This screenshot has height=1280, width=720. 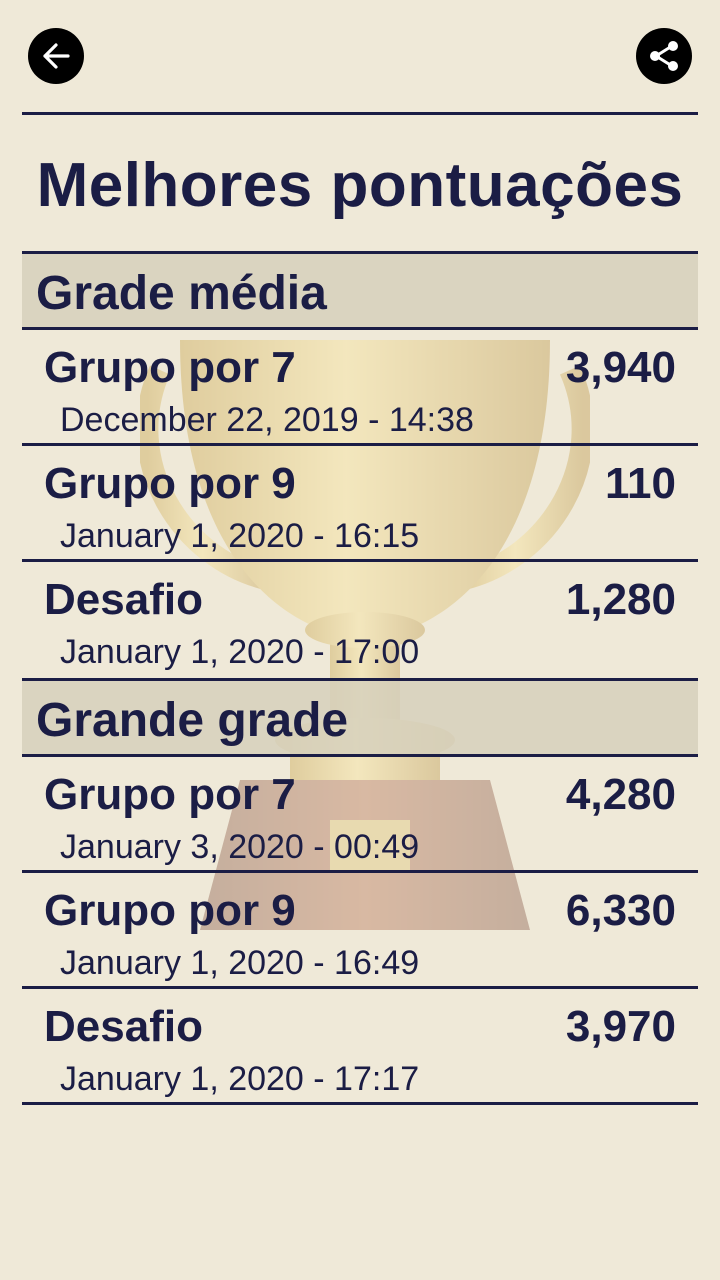 I want to click on score-row: Desafio 3,970 January 1, 2020 - 17:17, so click(x=360, y=1047).